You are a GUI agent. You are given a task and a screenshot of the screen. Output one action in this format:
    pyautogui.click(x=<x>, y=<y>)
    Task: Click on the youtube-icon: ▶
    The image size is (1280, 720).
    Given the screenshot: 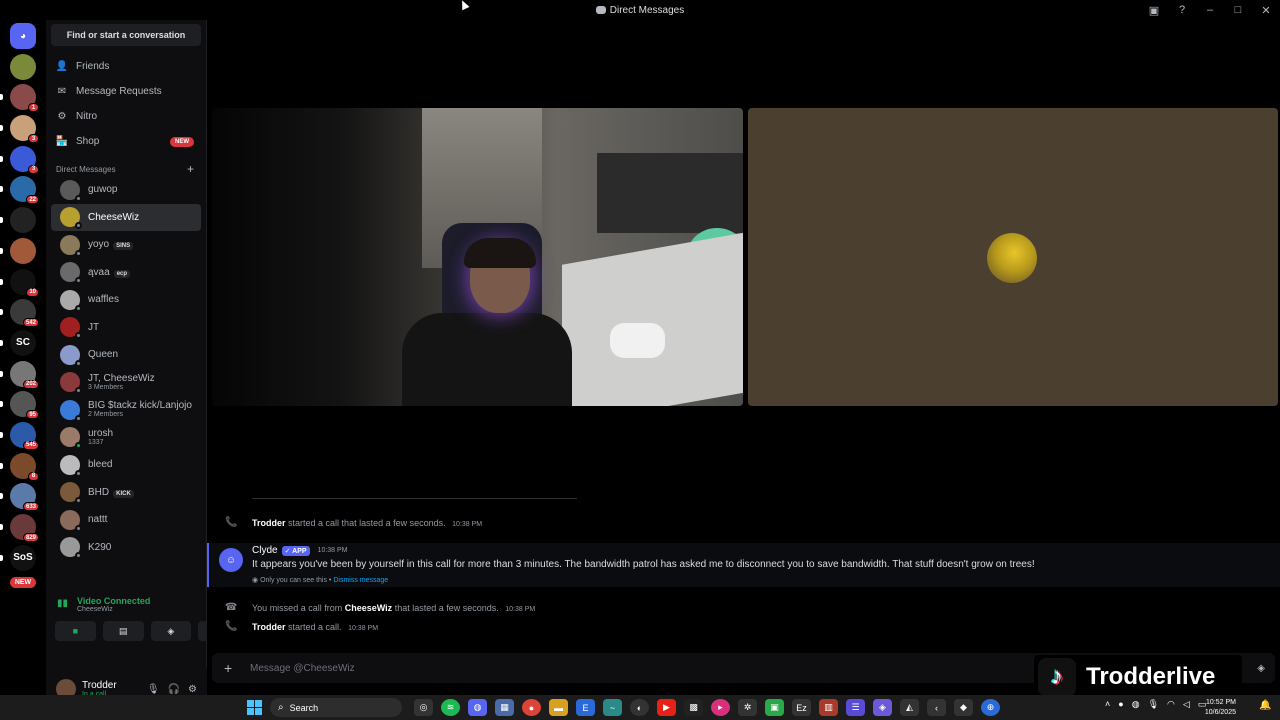 What is the action you would take?
    pyautogui.click(x=666, y=707)
    